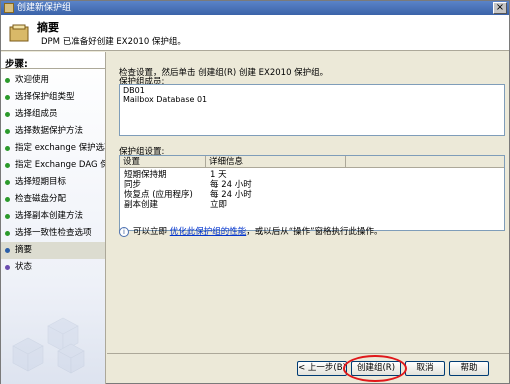 This screenshot has height=384, width=510. Describe the element at coordinates (500, 8) in the screenshot. I see `close-button: ×` at that location.